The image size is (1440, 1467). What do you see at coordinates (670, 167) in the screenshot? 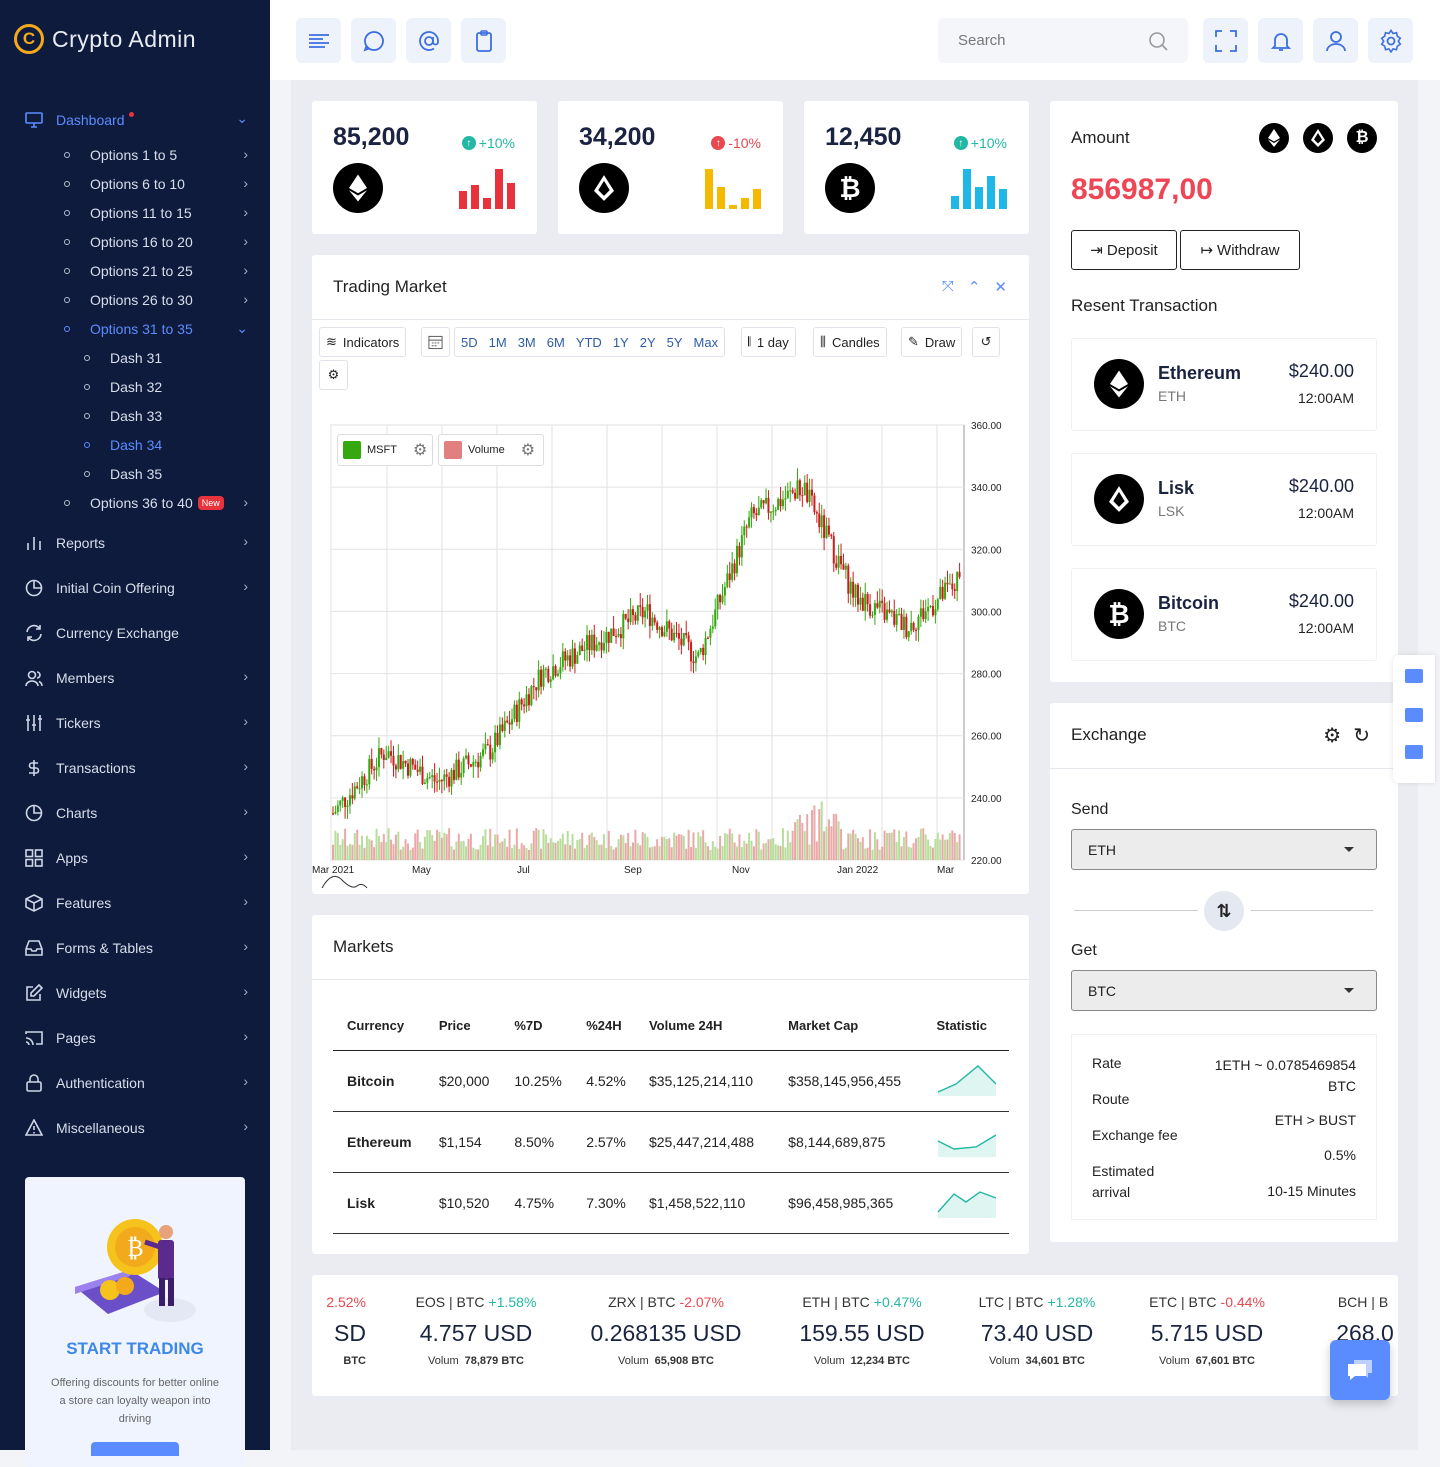
I see `stat-card-lsk: 34,200 ↑ -10%` at bounding box center [670, 167].